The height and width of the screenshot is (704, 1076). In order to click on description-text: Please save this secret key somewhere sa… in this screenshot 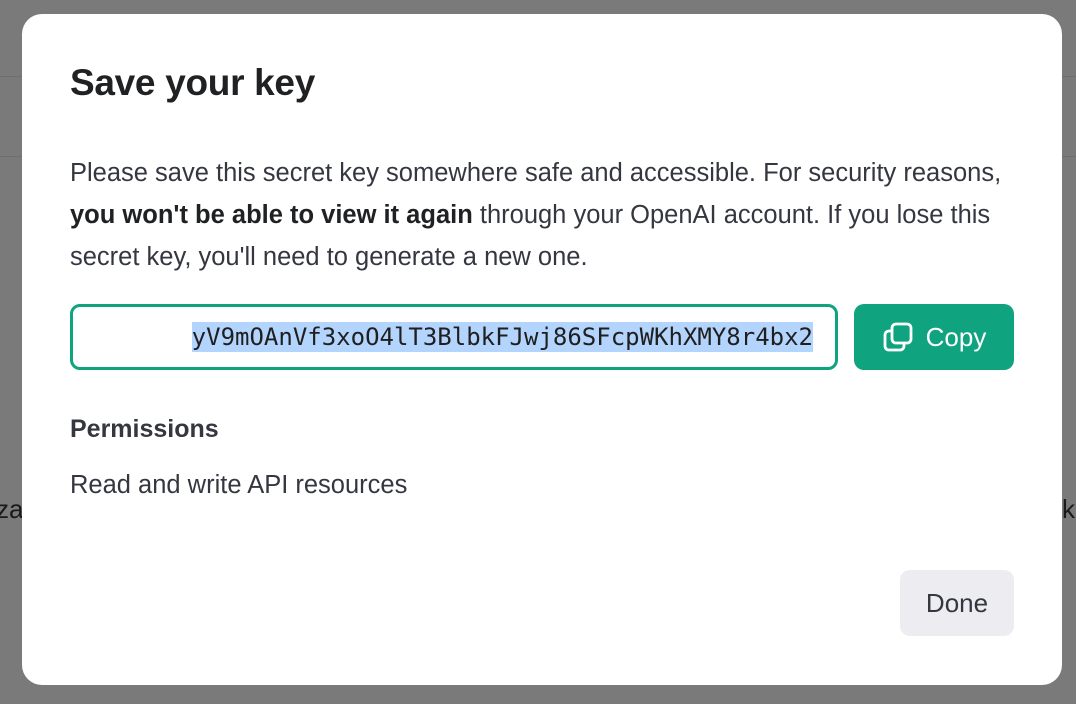, I will do `click(536, 173)`.